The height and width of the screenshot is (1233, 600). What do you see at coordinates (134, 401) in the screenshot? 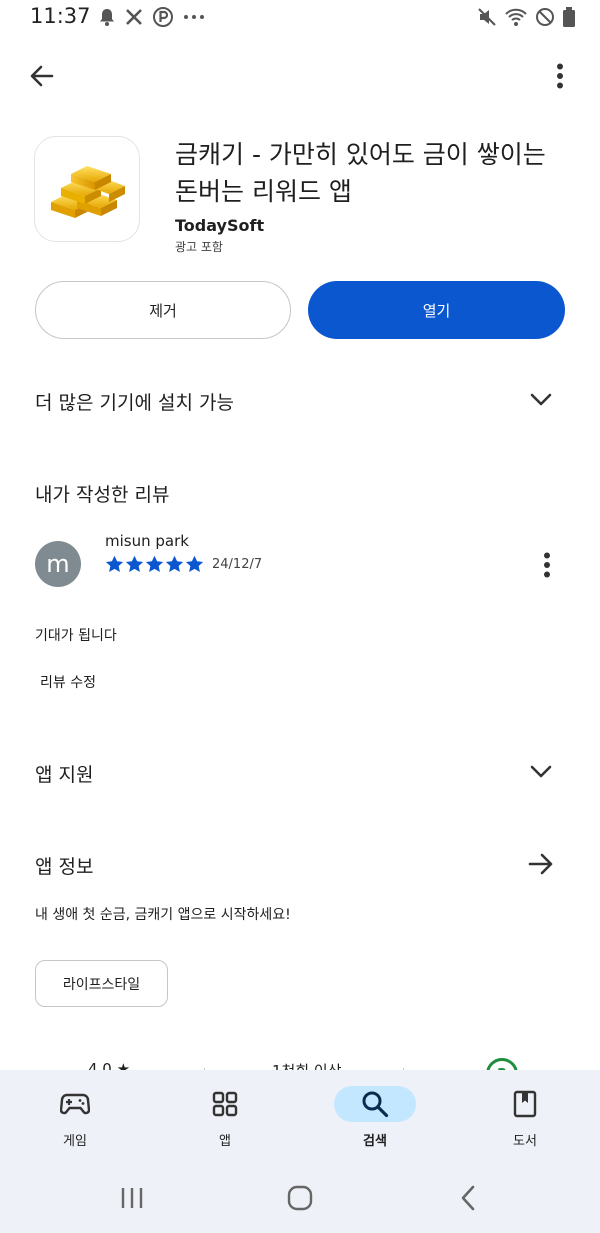
I see `more-devices-title: 더 많은 기기에 설치 가능` at bounding box center [134, 401].